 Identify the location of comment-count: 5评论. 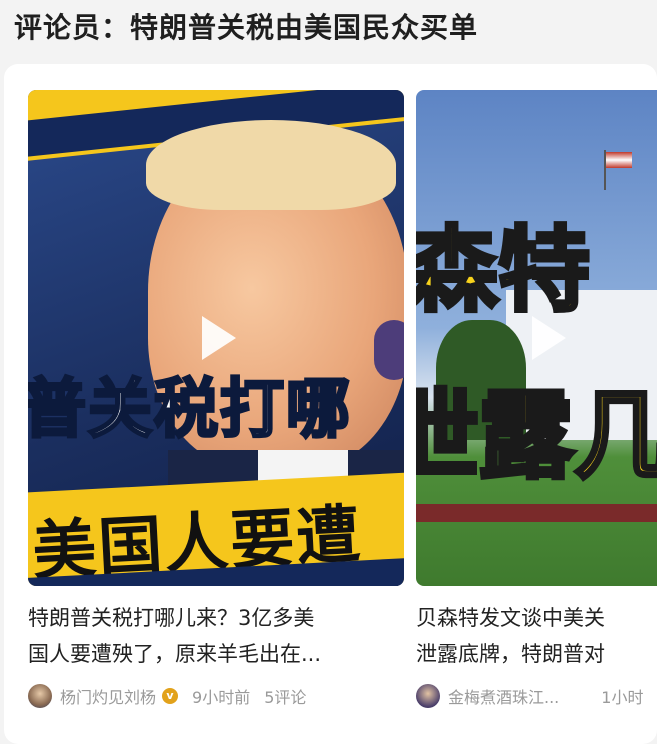
(285, 696).